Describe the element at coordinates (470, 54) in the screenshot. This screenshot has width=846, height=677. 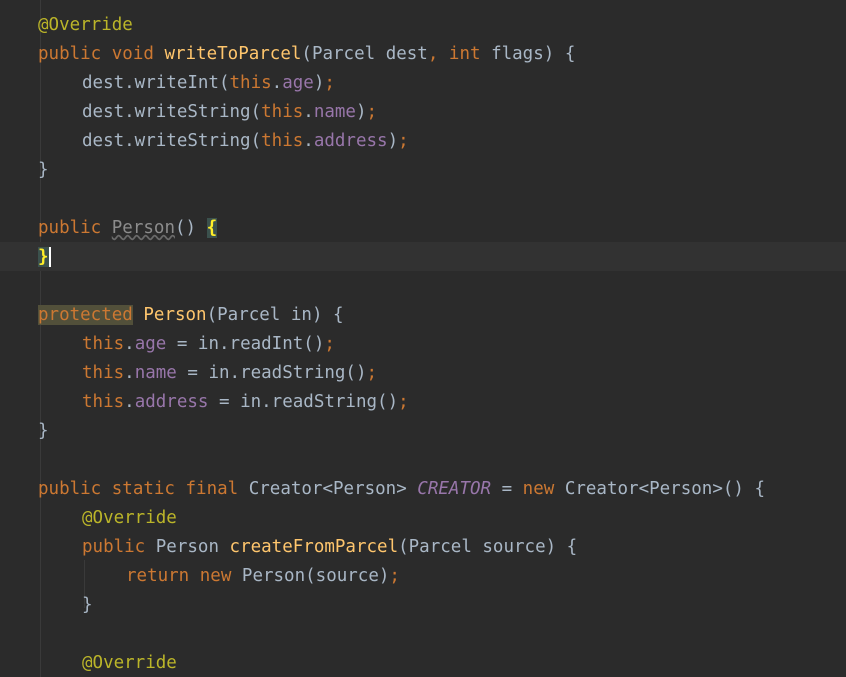
I see `code-token: int` at that location.